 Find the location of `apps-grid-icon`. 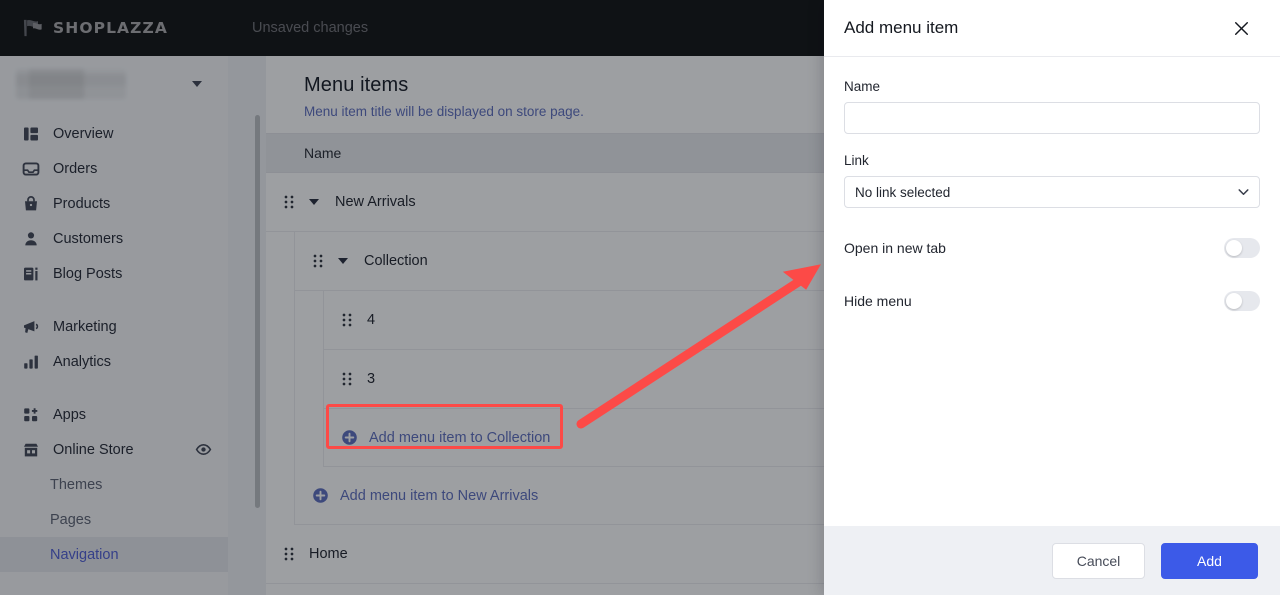

apps-grid-icon is located at coordinates (31, 414).